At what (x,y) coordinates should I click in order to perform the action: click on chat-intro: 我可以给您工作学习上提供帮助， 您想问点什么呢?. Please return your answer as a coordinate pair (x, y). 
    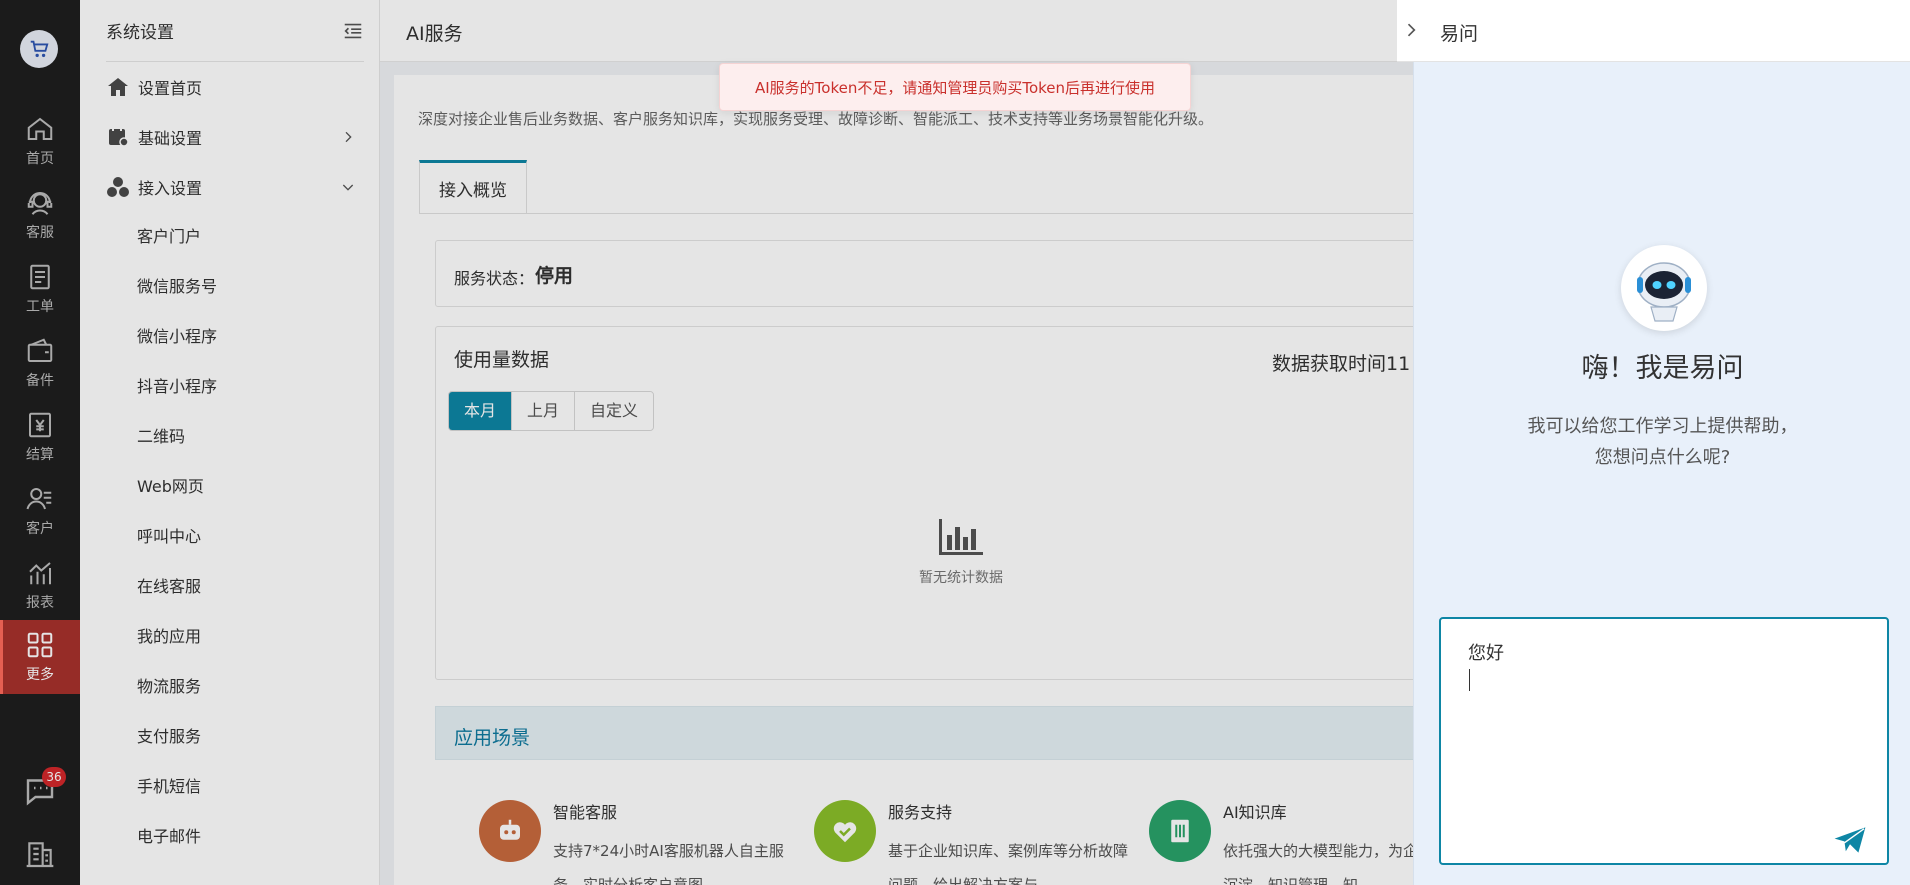
    Looking at the image, I should click on (1662, 442).